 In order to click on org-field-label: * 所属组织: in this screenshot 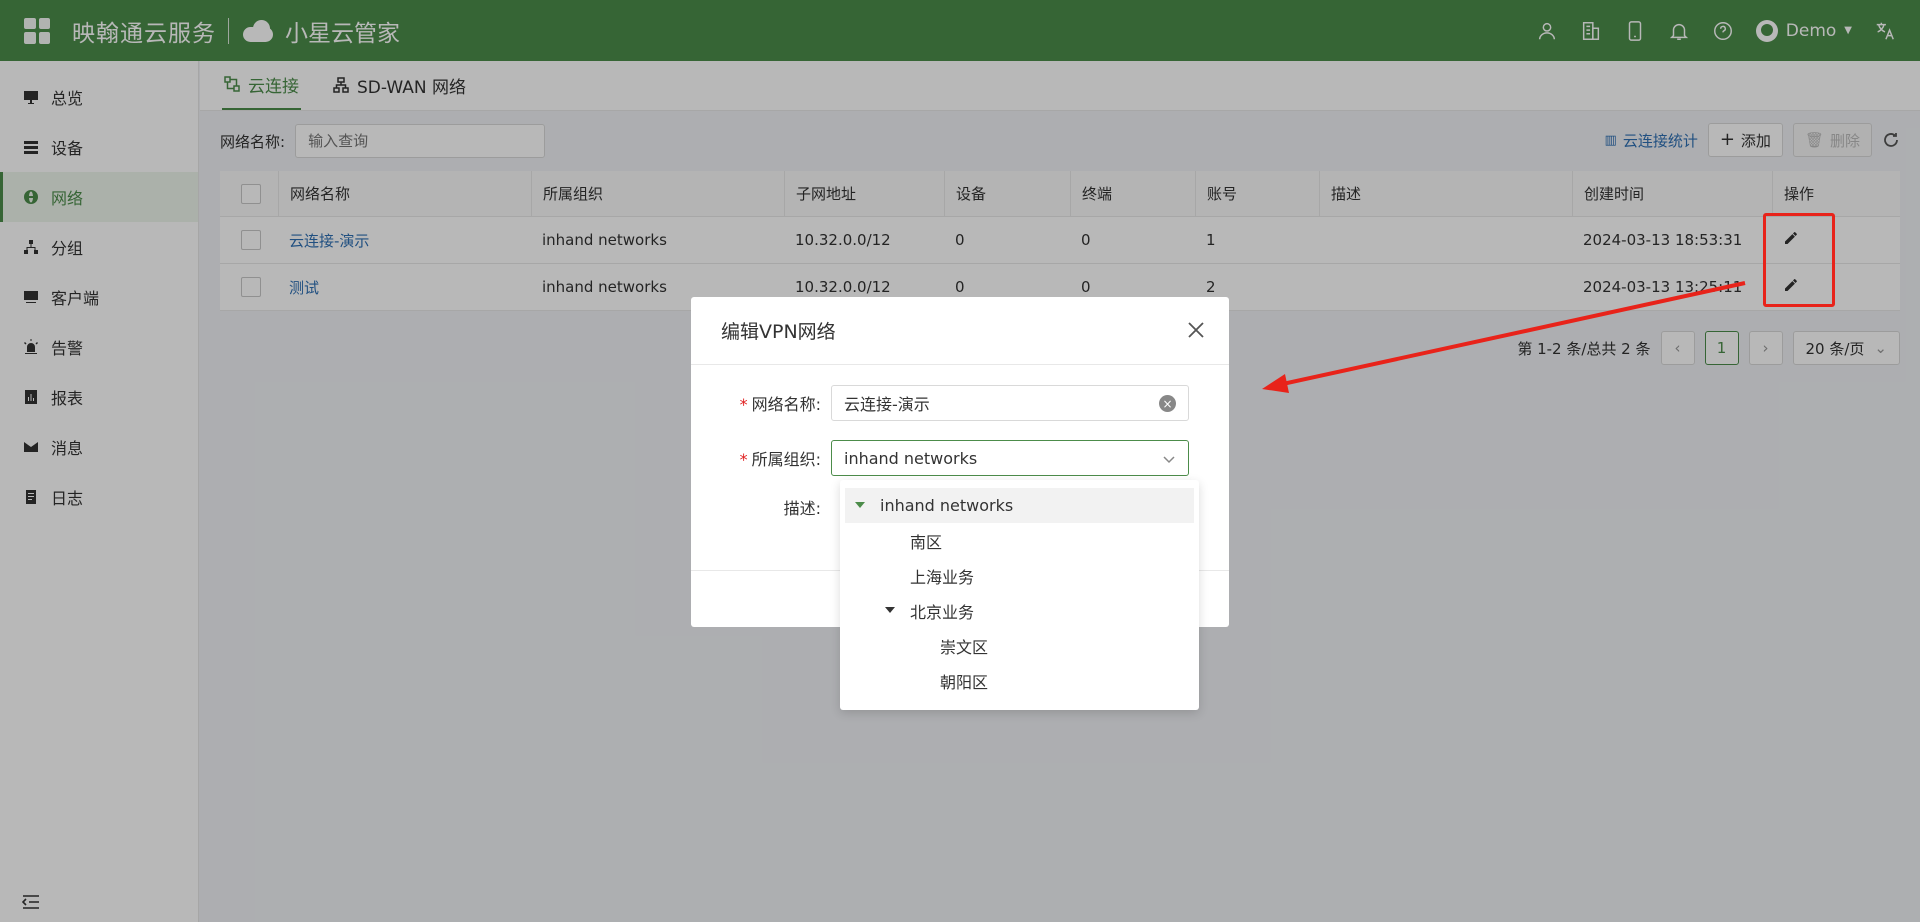, I will do `click(761, 458)`.